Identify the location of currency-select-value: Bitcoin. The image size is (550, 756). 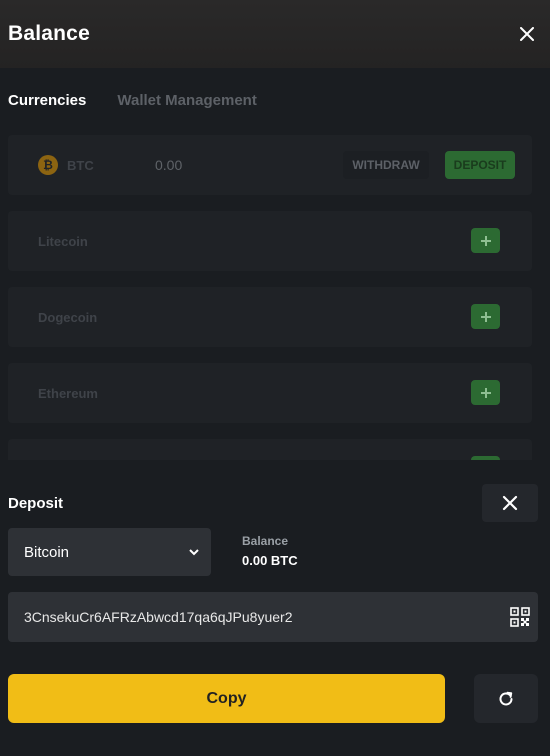
(47, 552).